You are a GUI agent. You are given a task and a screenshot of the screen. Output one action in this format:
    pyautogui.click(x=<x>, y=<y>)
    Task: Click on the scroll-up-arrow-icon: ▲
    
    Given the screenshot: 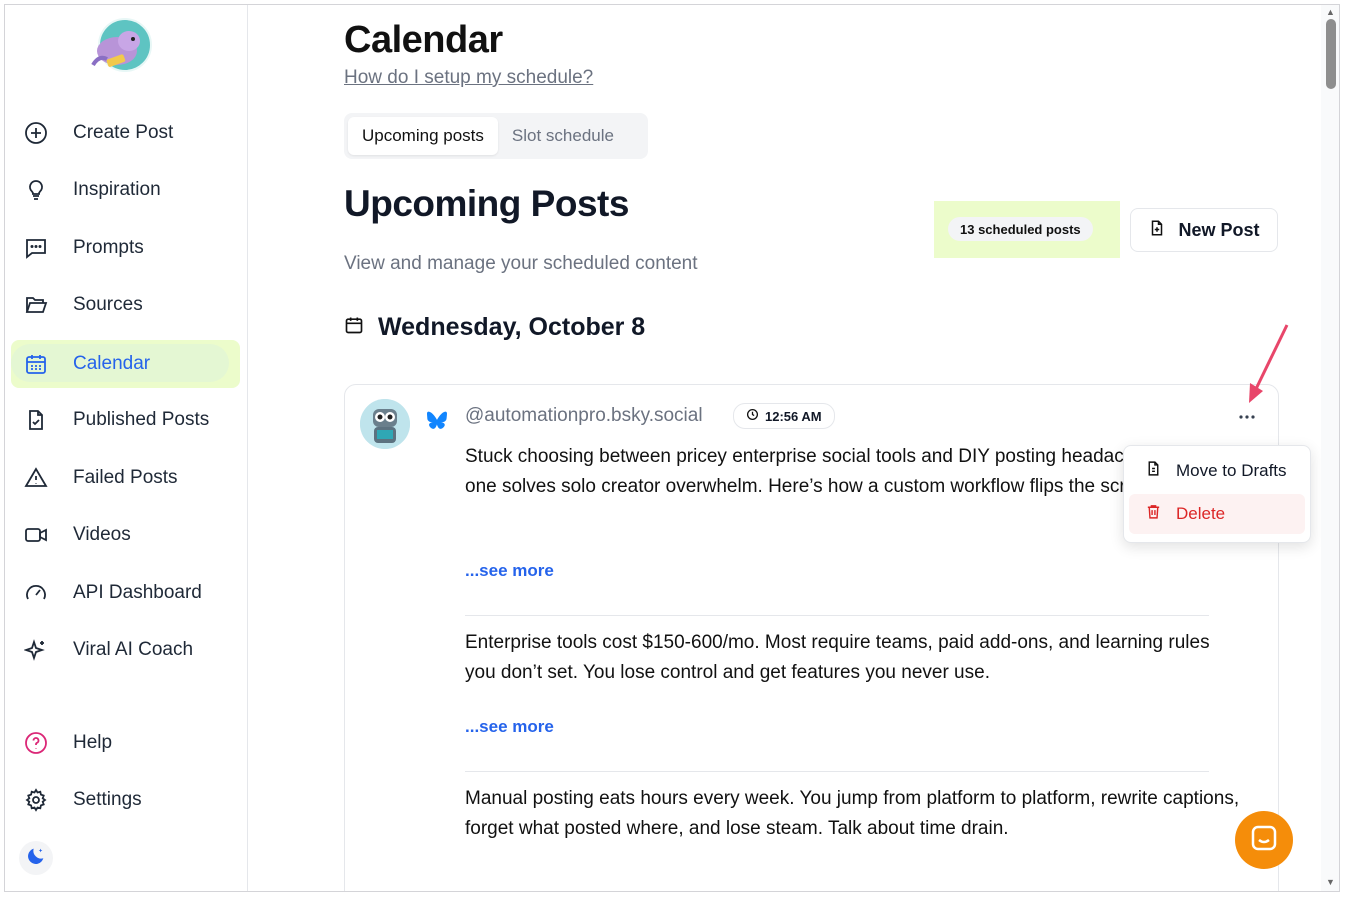 What is the action you would take?
    pyautogui.click(x=1330, y=12)
    